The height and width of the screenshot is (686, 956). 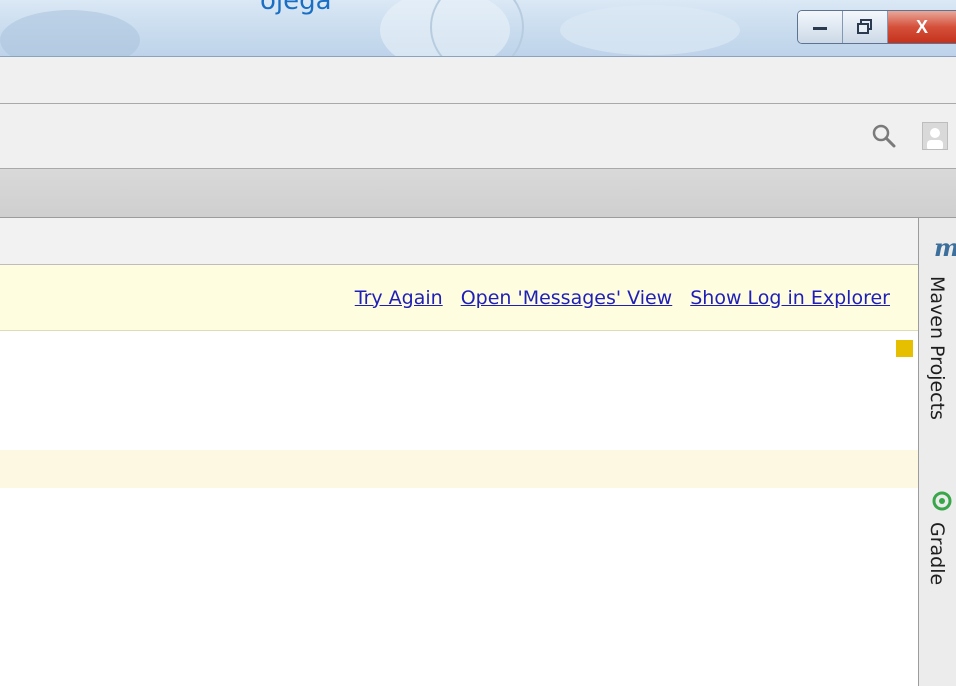 I want to click on navigation-bar, so click(x=478, y=193).